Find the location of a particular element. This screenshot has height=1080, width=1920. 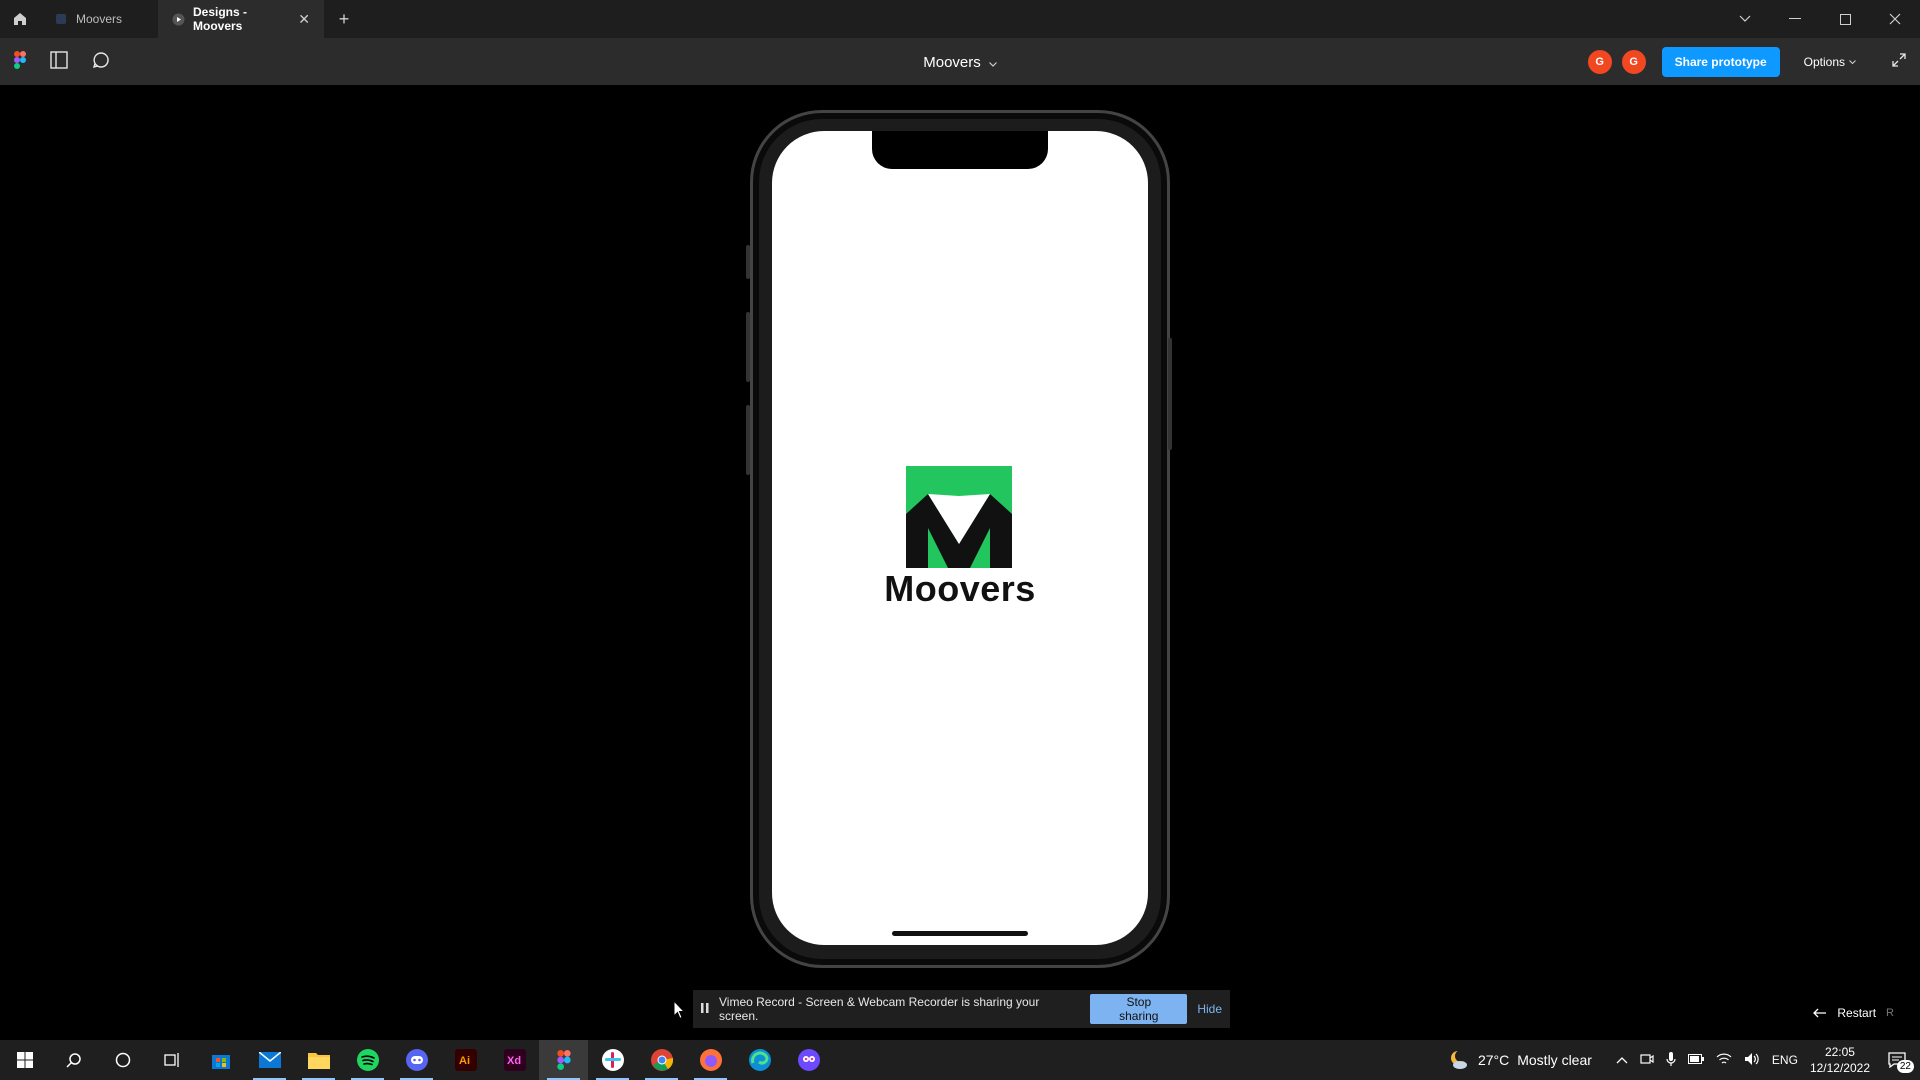

home-indicator is located at coordinates (960, 933).